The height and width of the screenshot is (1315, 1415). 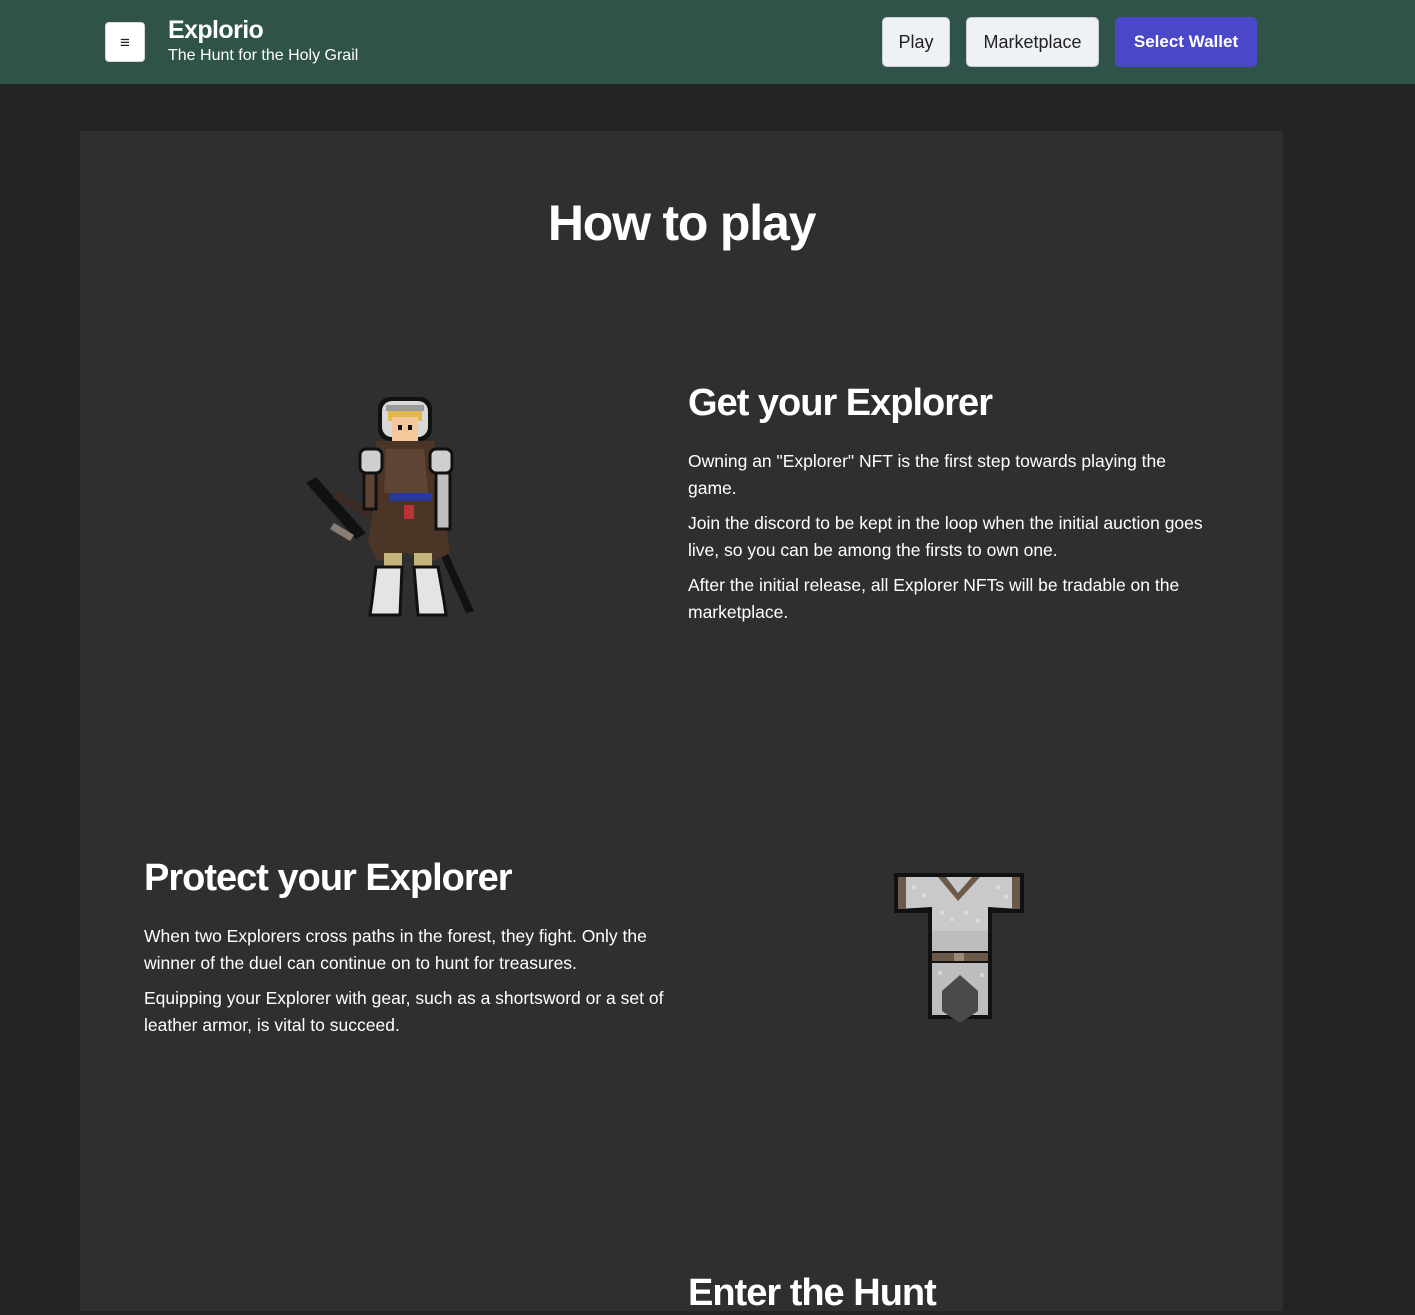 I want to click on page-title: How to play, so click(x=682, y=223).